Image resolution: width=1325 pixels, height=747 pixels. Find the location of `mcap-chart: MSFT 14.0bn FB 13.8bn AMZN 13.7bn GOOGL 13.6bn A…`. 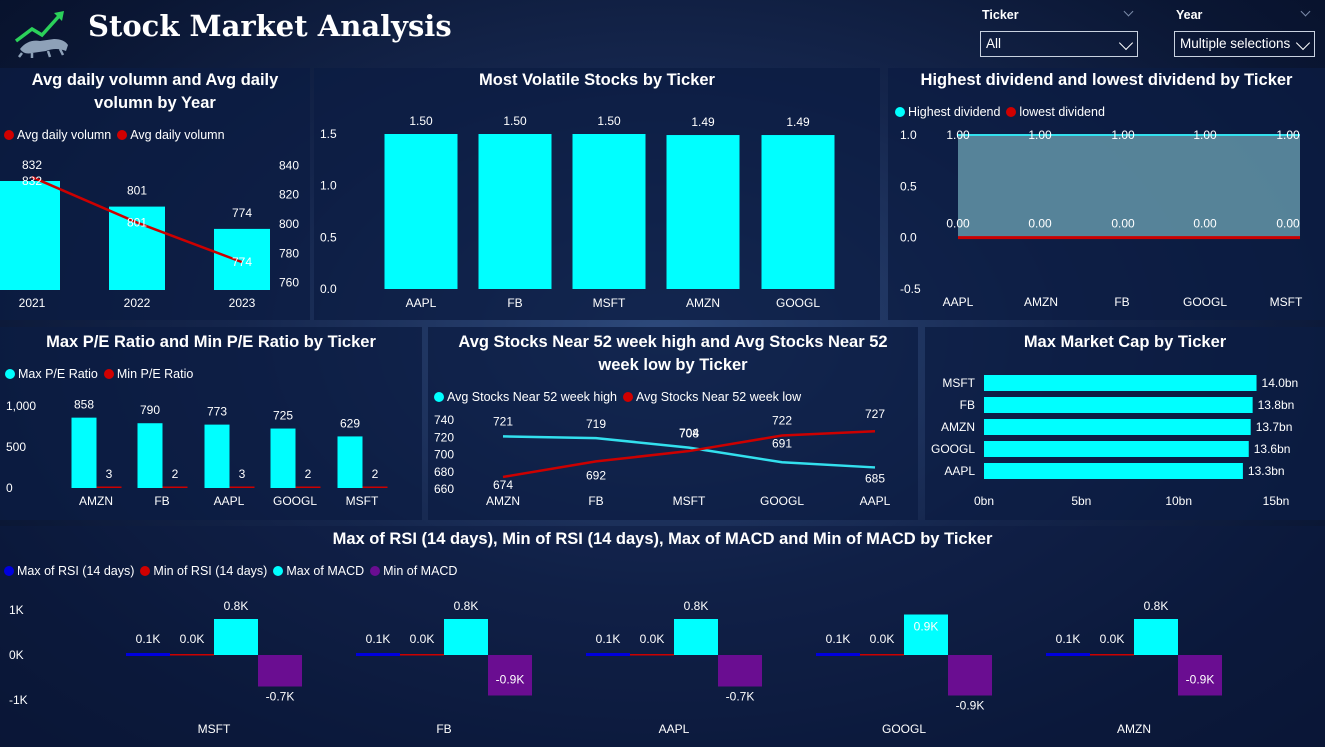

mcap-chart: MSFT 14.0bn FB 13.8bn AMZN 13.7bn GOOGL 13.6bn A… is located at coordinates (1114, 441).